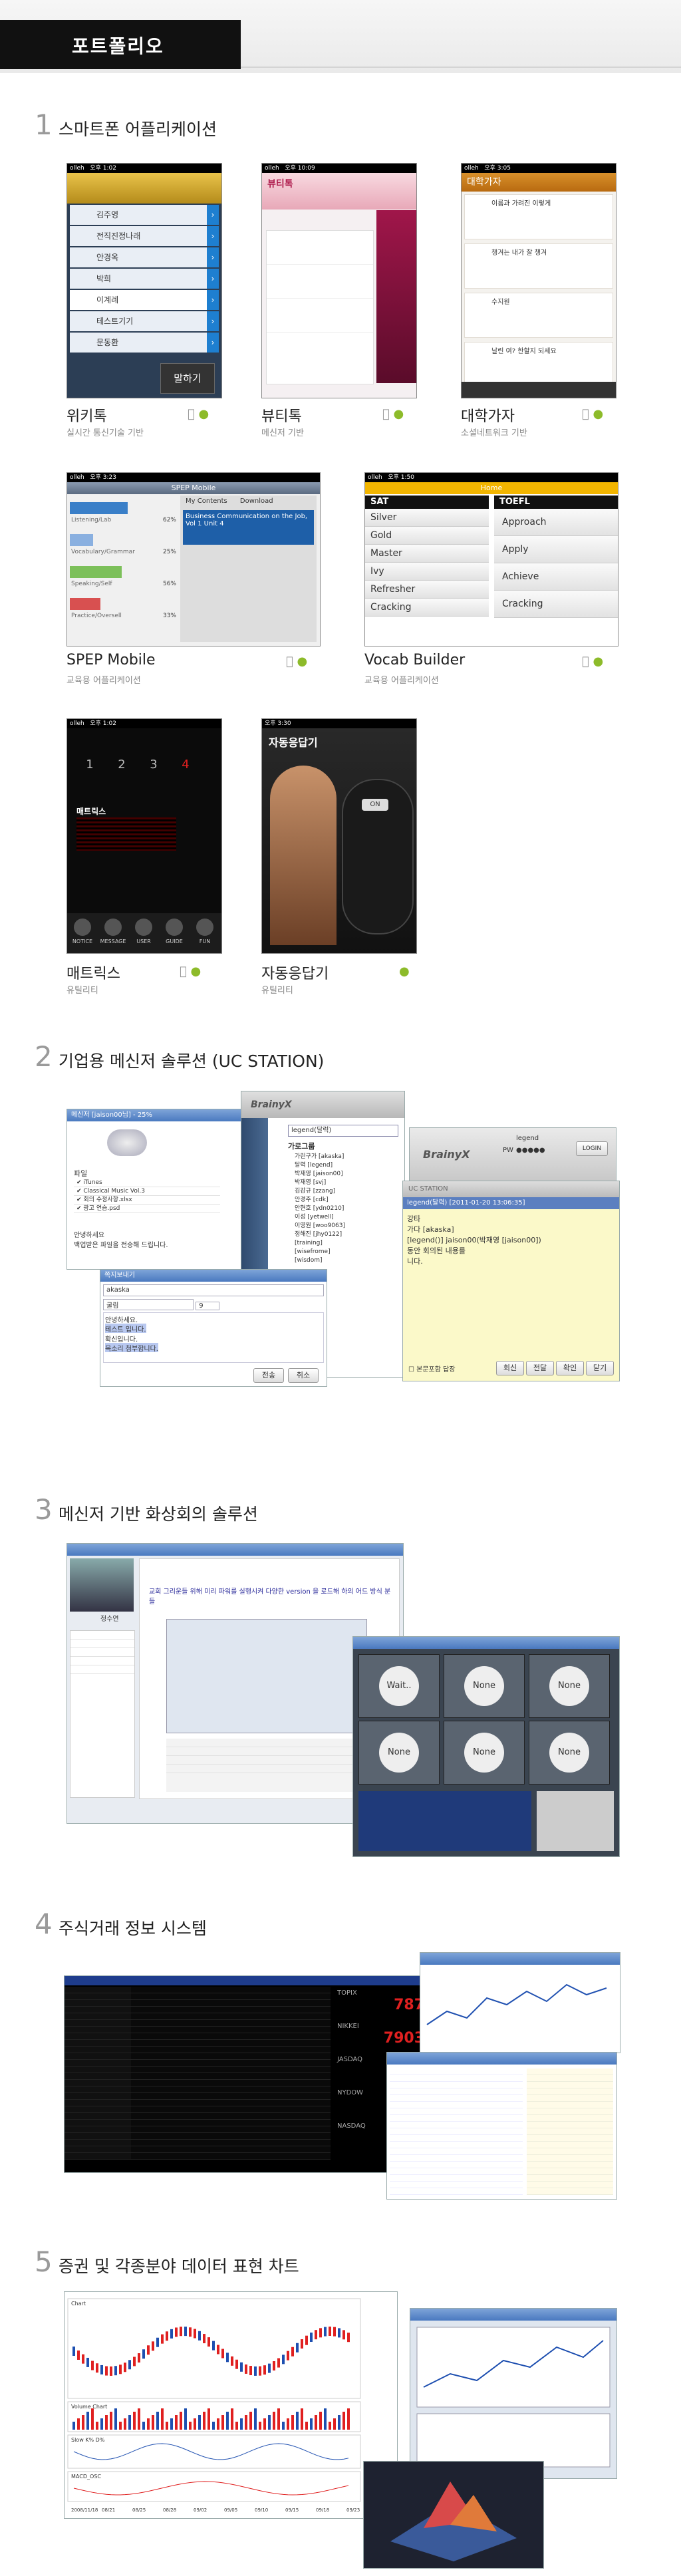 The image size is (681, 2576). Describe the element at coordinates (348, 1226) in the screenshot. I see `buddy-item: 이영원 [woo9063]` at that location.